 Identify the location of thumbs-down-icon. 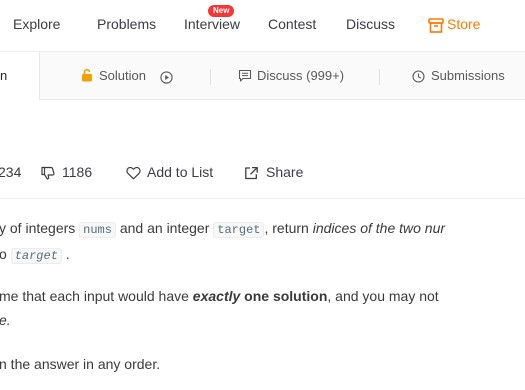
(48, 175).